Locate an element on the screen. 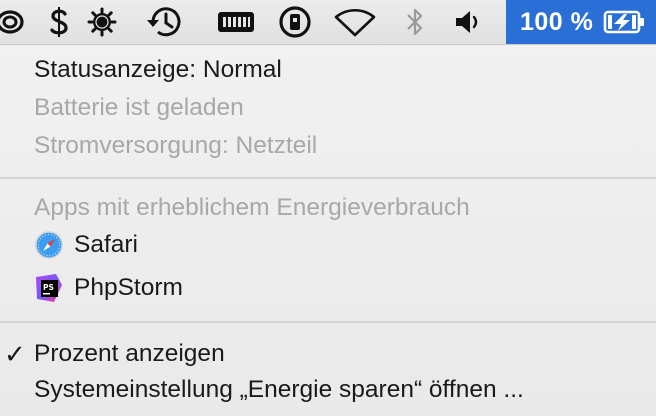  app-item-safari: Safari is located at coordinates (86, 245).